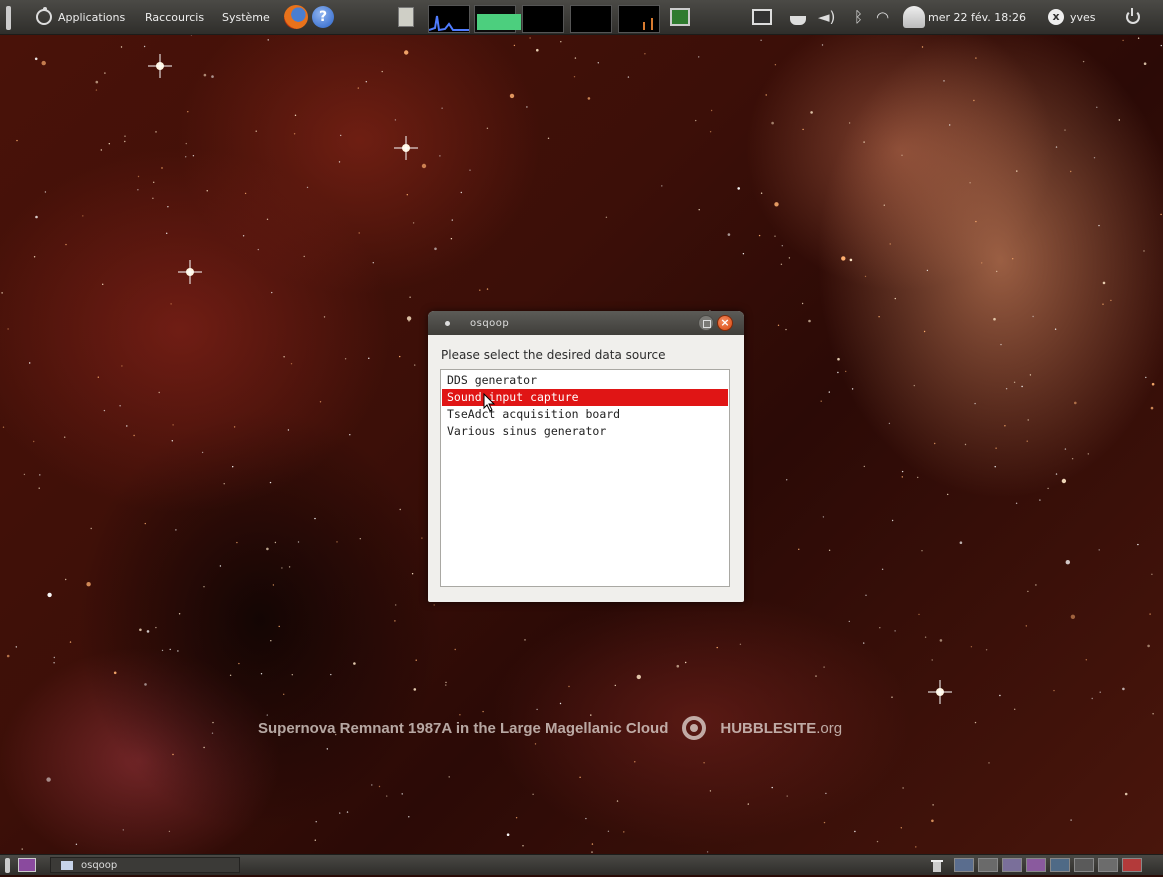  Describe the element at coordinates (323, 17) in the screenshot. I see `help-icon: ?` at that location.